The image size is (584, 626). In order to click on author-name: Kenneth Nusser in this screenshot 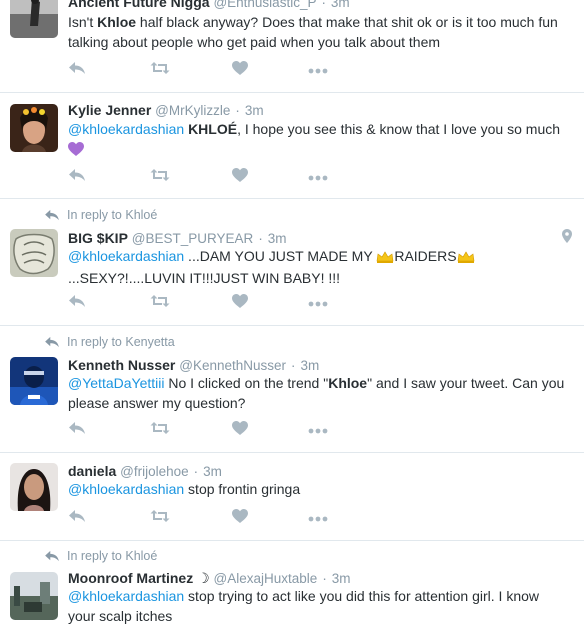, I will do `click(121, 365)`.